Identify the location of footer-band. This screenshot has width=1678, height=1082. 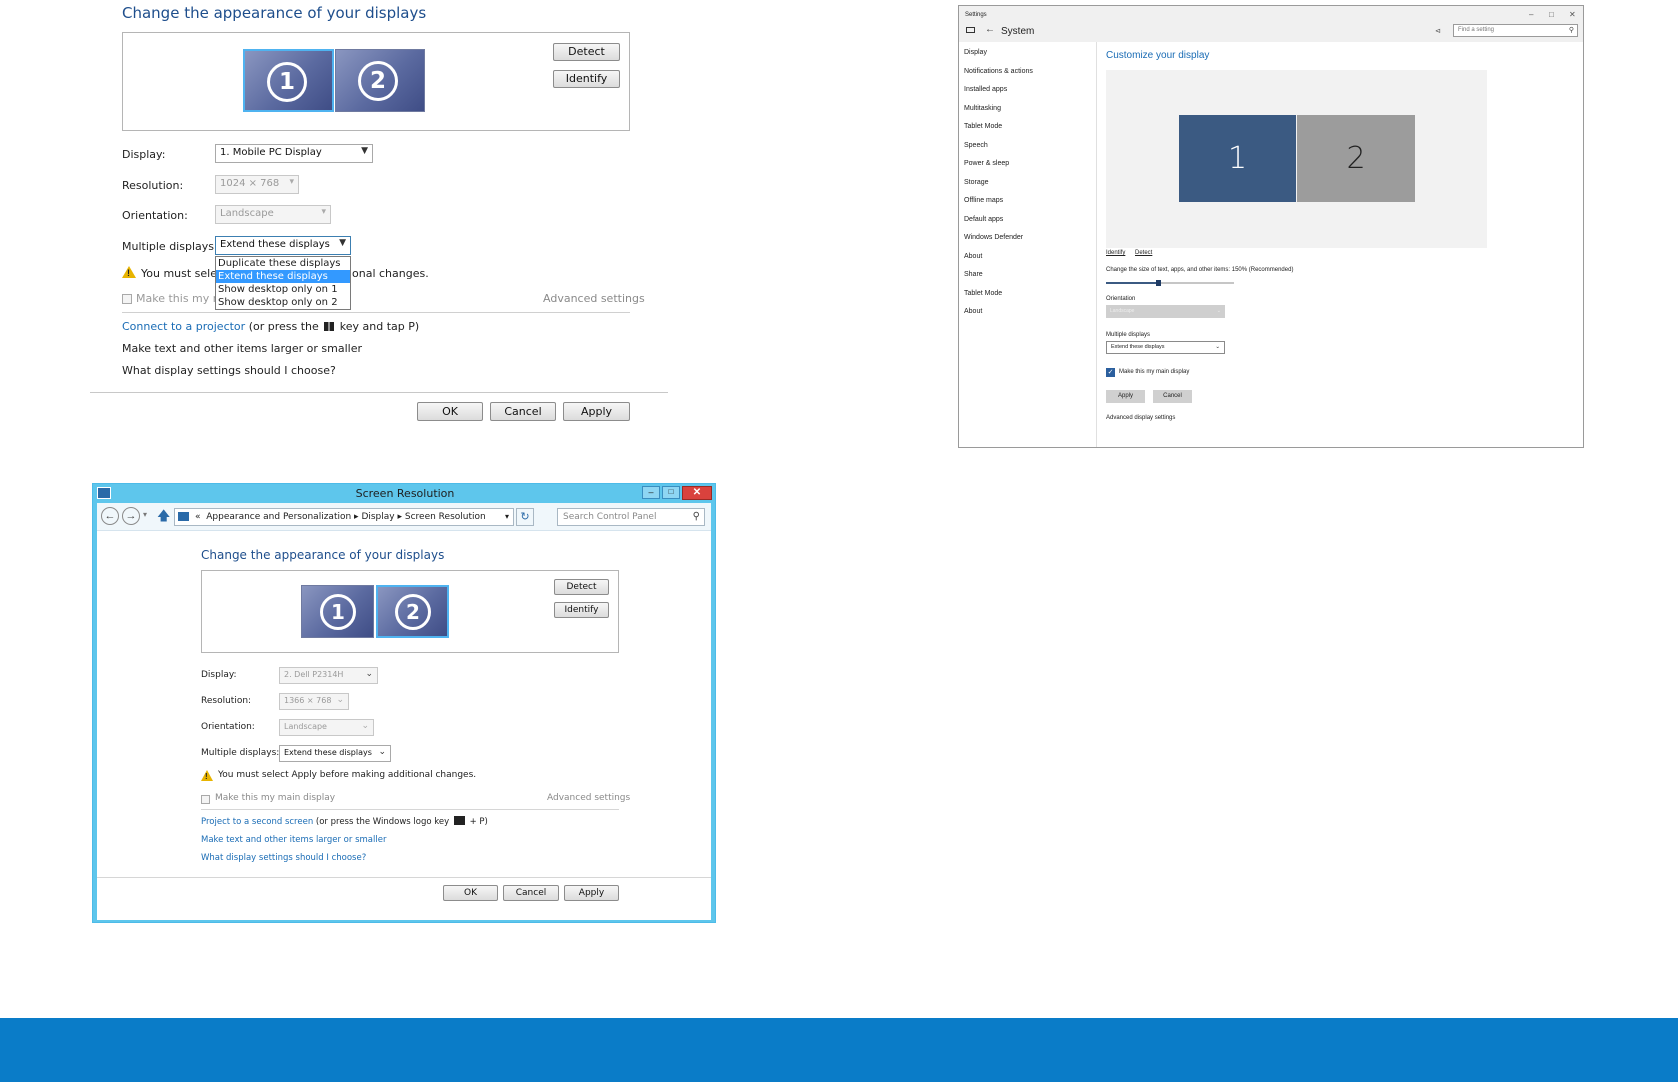
(839, 1050).